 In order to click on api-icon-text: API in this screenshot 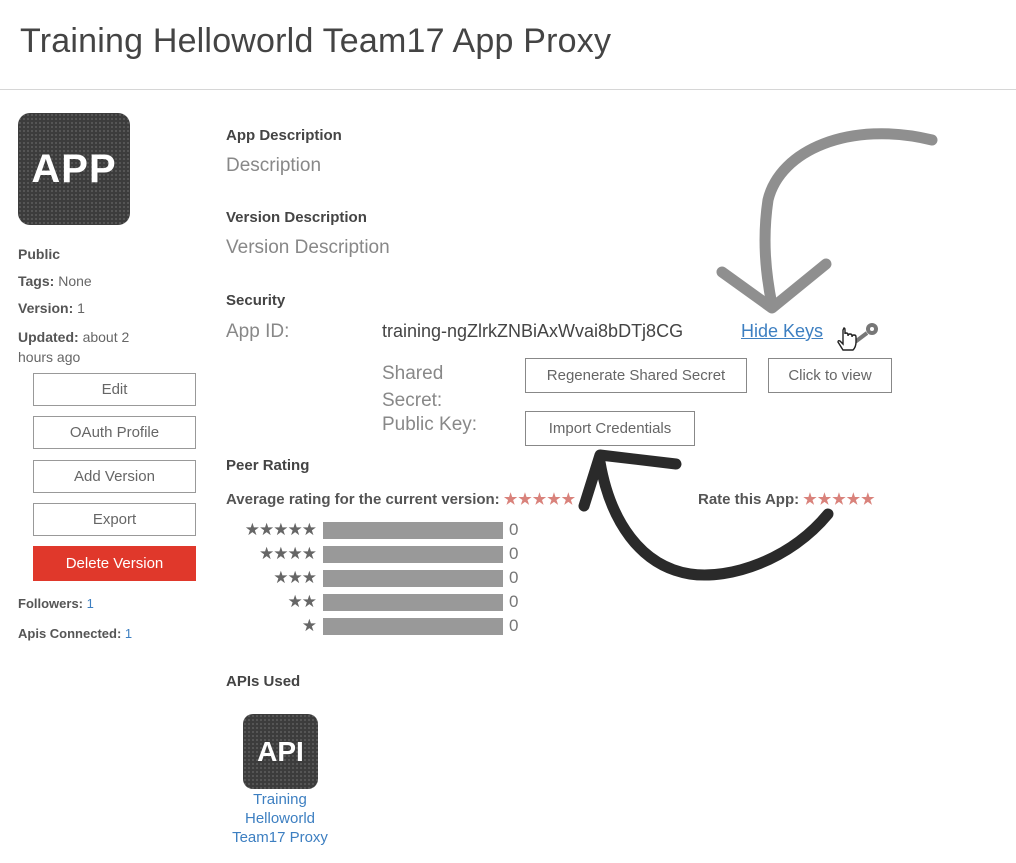, I will do `click(280, 751)`.